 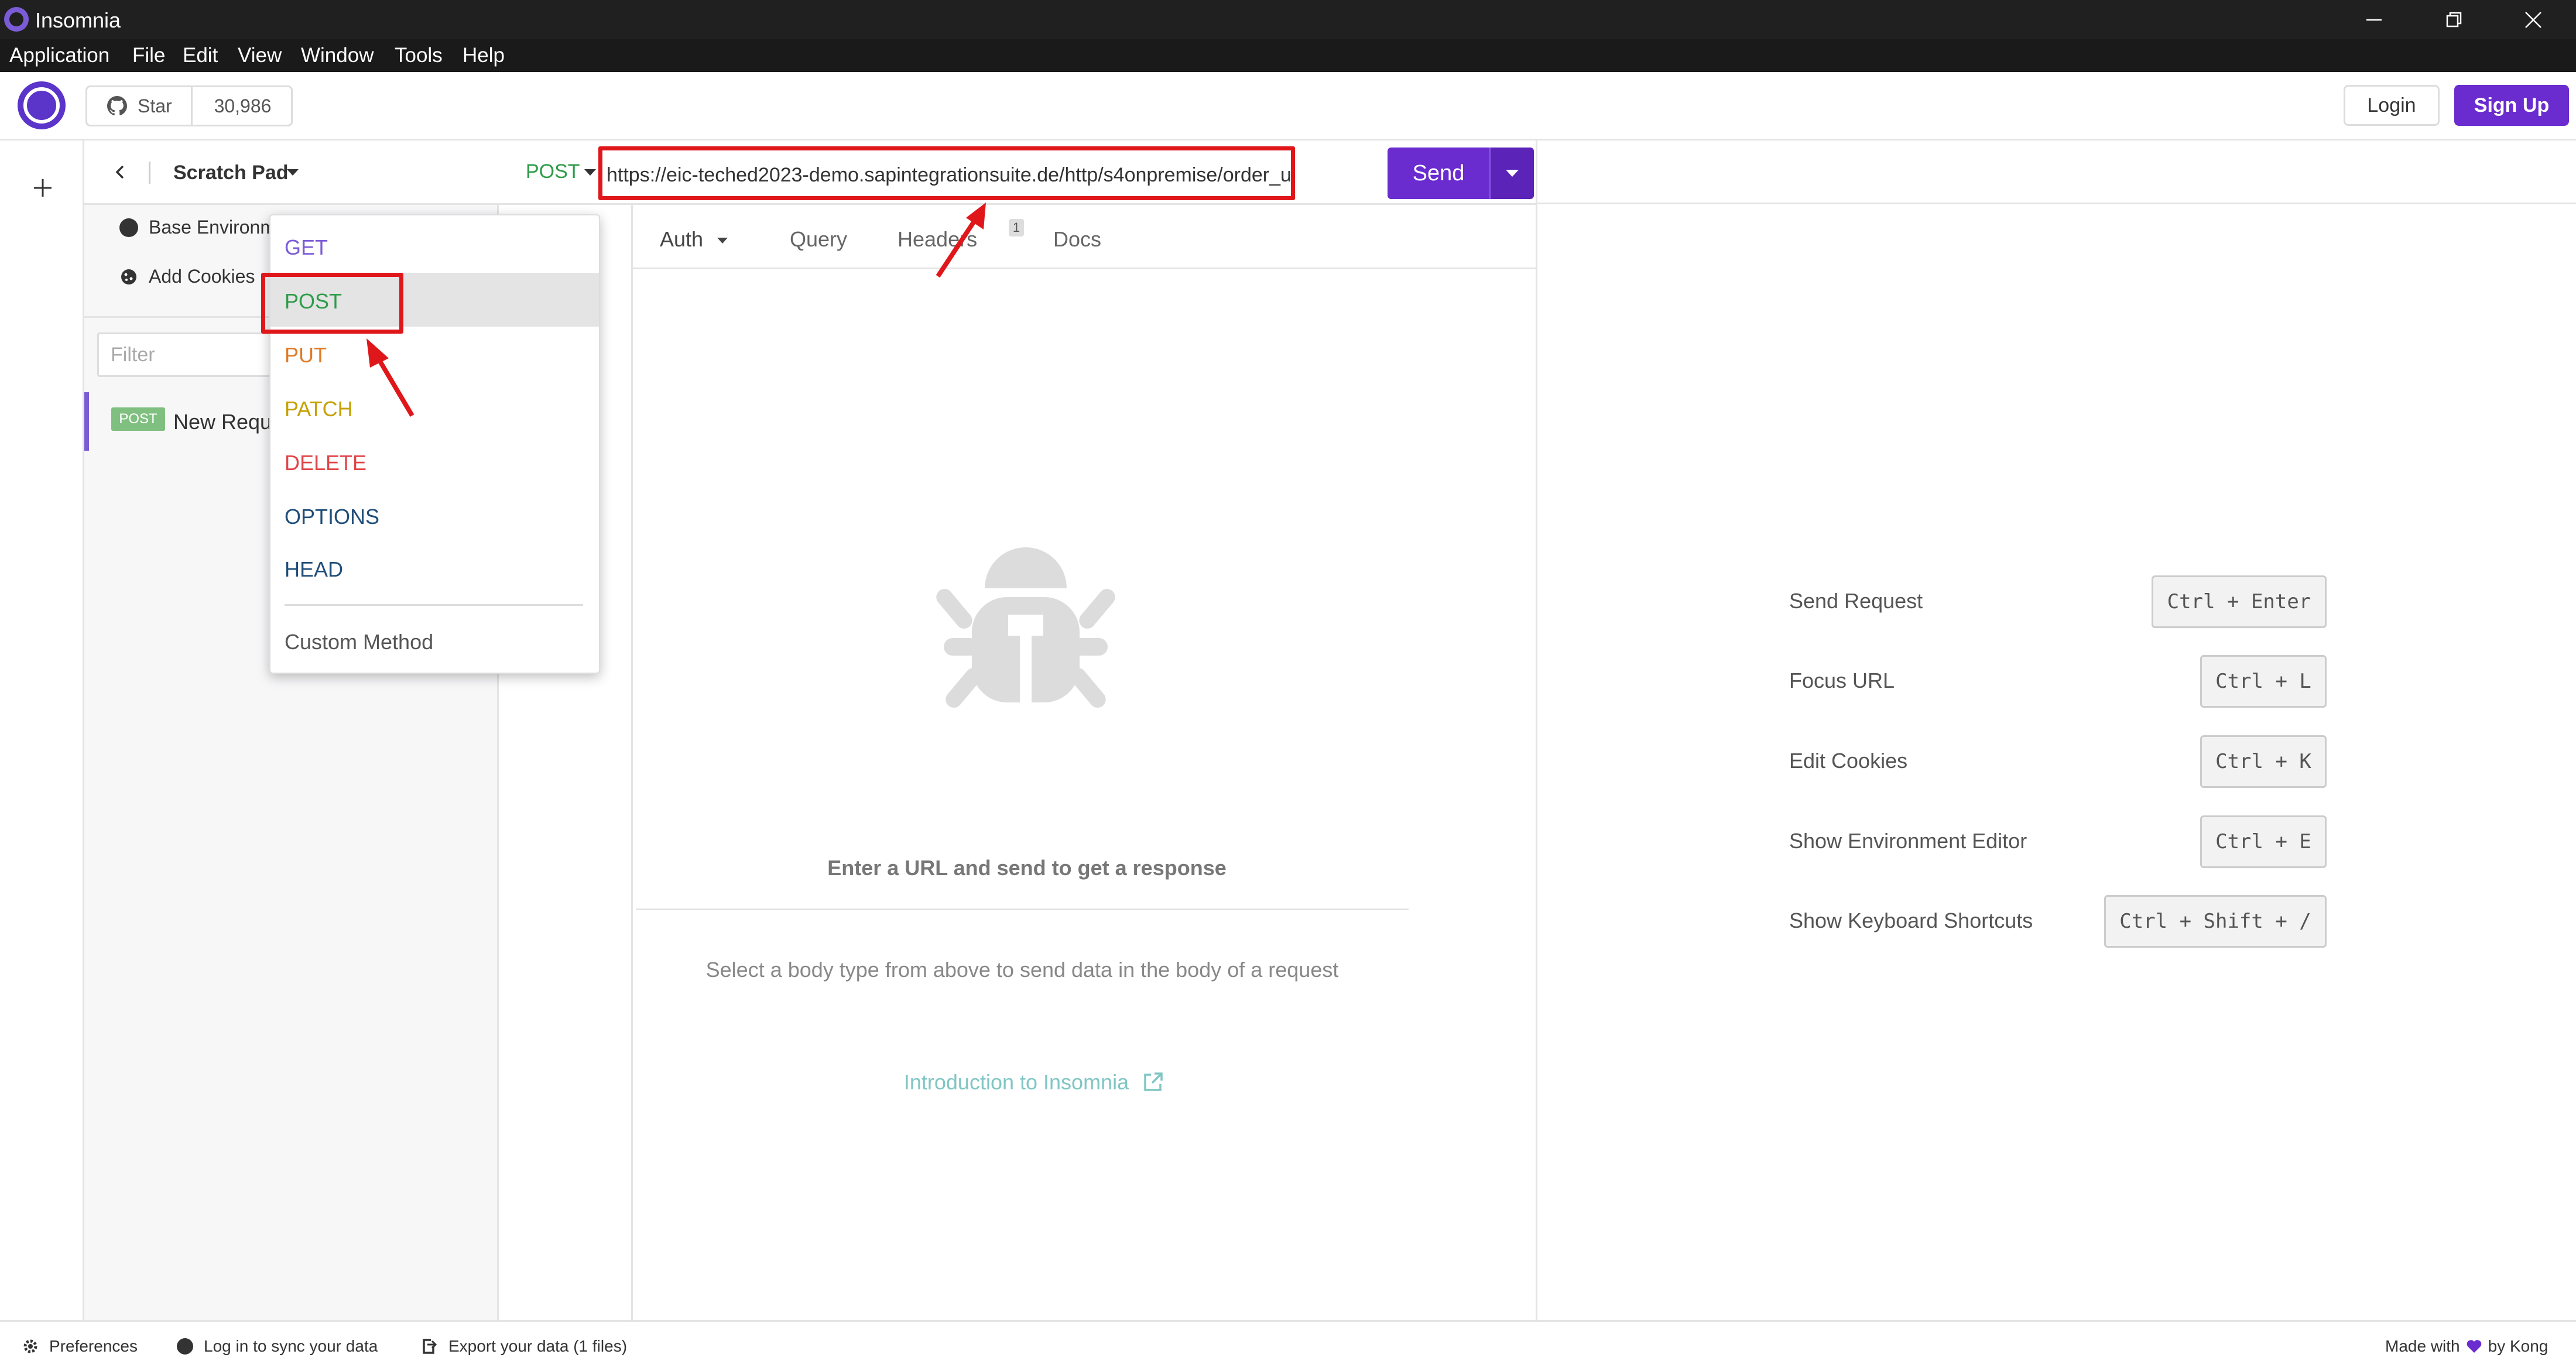 What do you see at coordinates (155, 105) in the screenshot?
I see `github-star-label: Star` at bounding box center [155, 105].